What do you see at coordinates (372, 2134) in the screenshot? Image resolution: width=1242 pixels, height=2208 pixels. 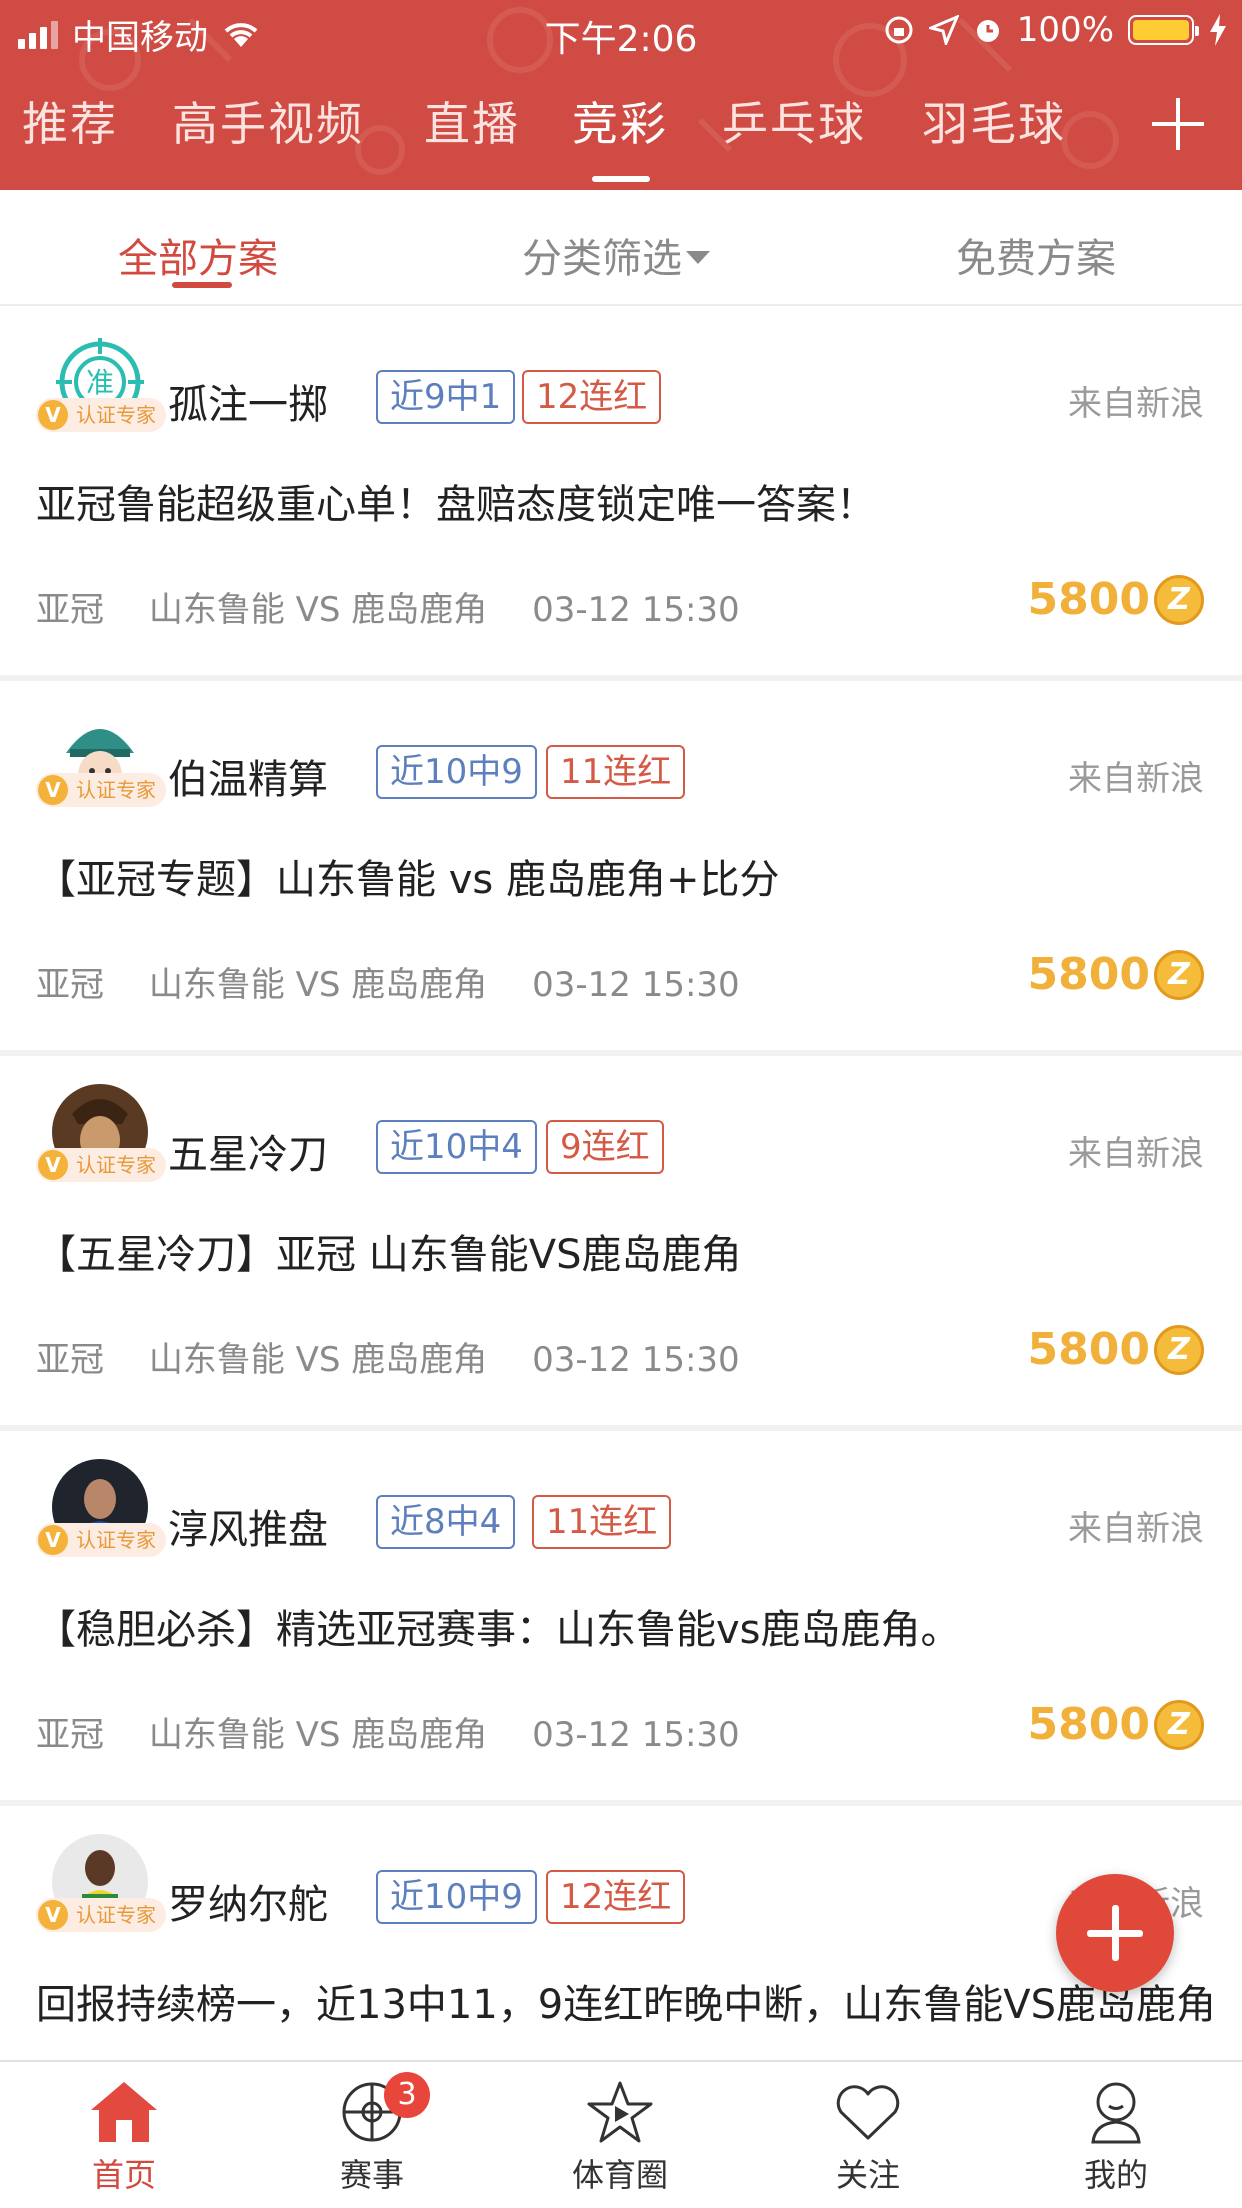 I see `nav-matches: 3 赛事` at bounding box center [372, 2134].